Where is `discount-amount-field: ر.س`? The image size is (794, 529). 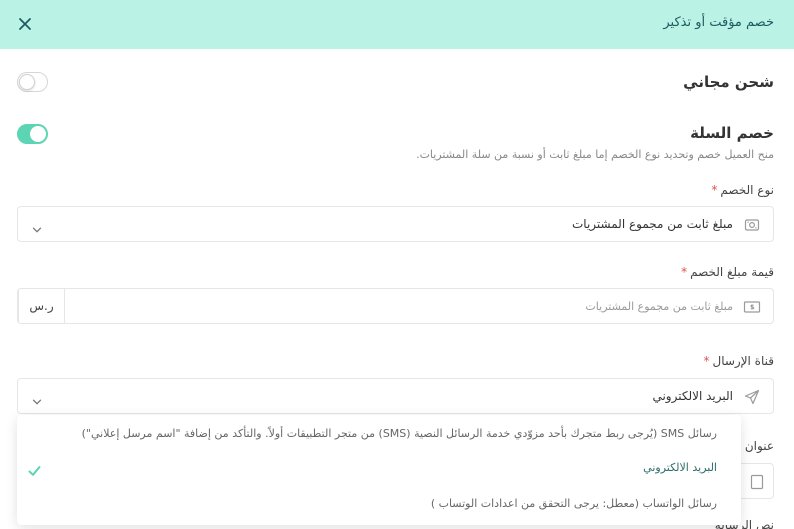
discount-amount-field: ر.س is located at coordinates (395, 306).